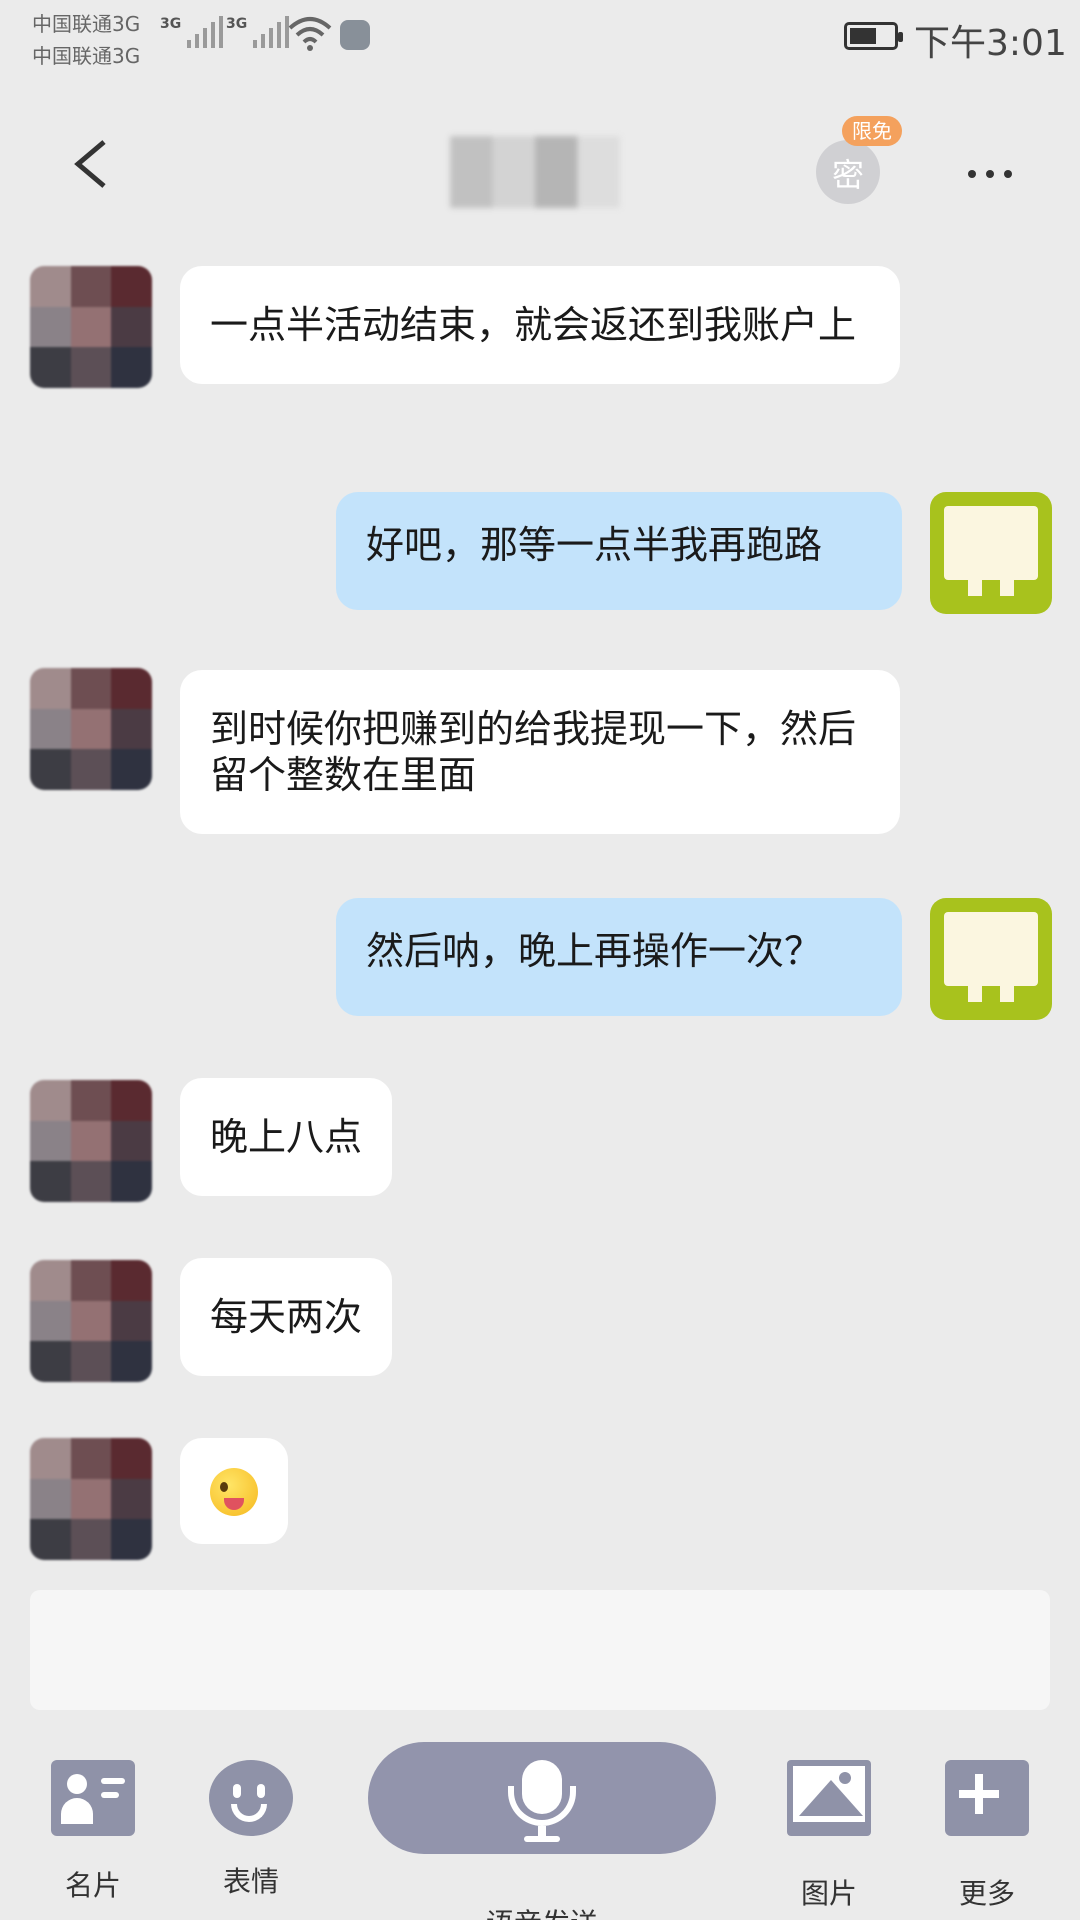 The height and width of the screenshot is (1920, 1080). I want to click on secret-chat-button: 密, so click(848, 172).